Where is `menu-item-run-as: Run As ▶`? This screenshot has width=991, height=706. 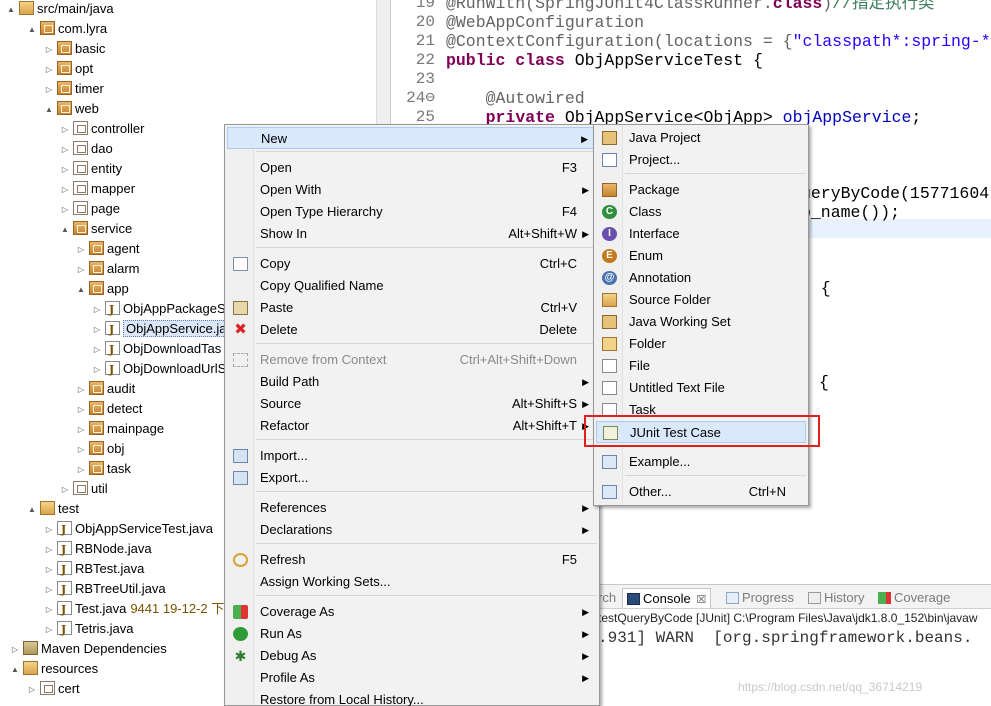
menu-item-run-as: Run As ▶ is located at coordinates (412, 634).